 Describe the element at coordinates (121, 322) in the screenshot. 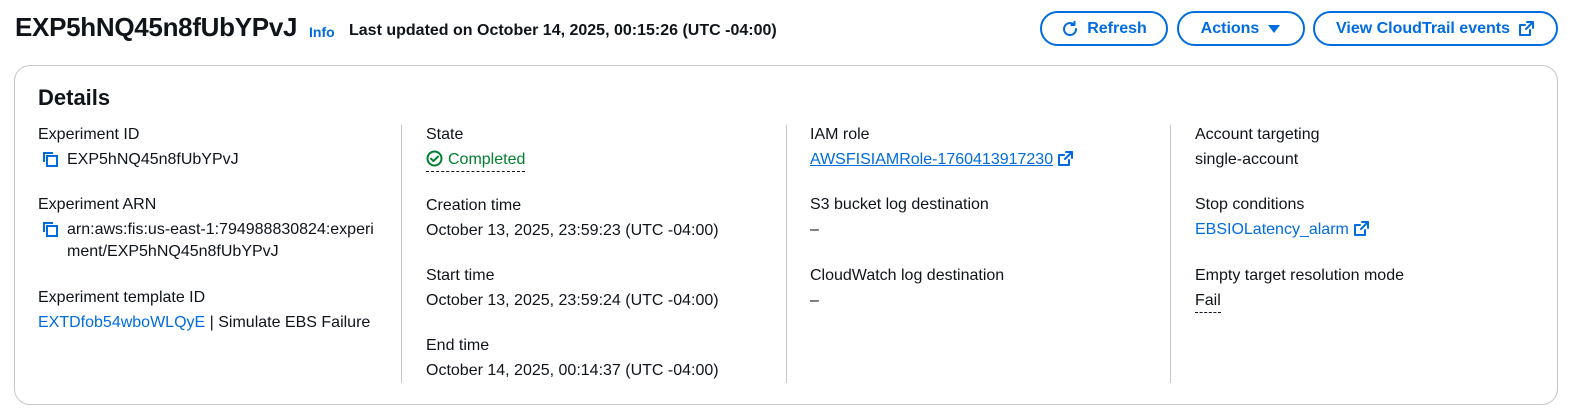

I see `template-id-link: EXTDfob54wboWLQyE` at that location.